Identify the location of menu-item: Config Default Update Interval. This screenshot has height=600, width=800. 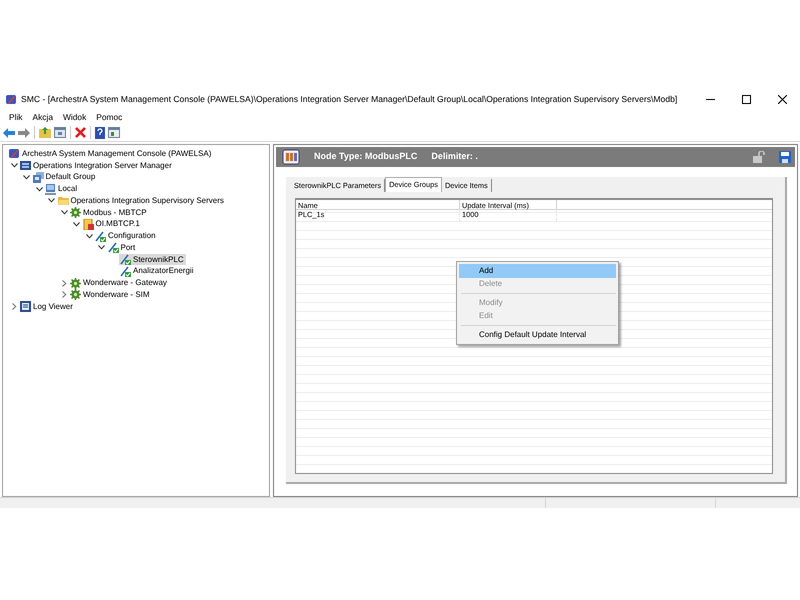
(537, 335).